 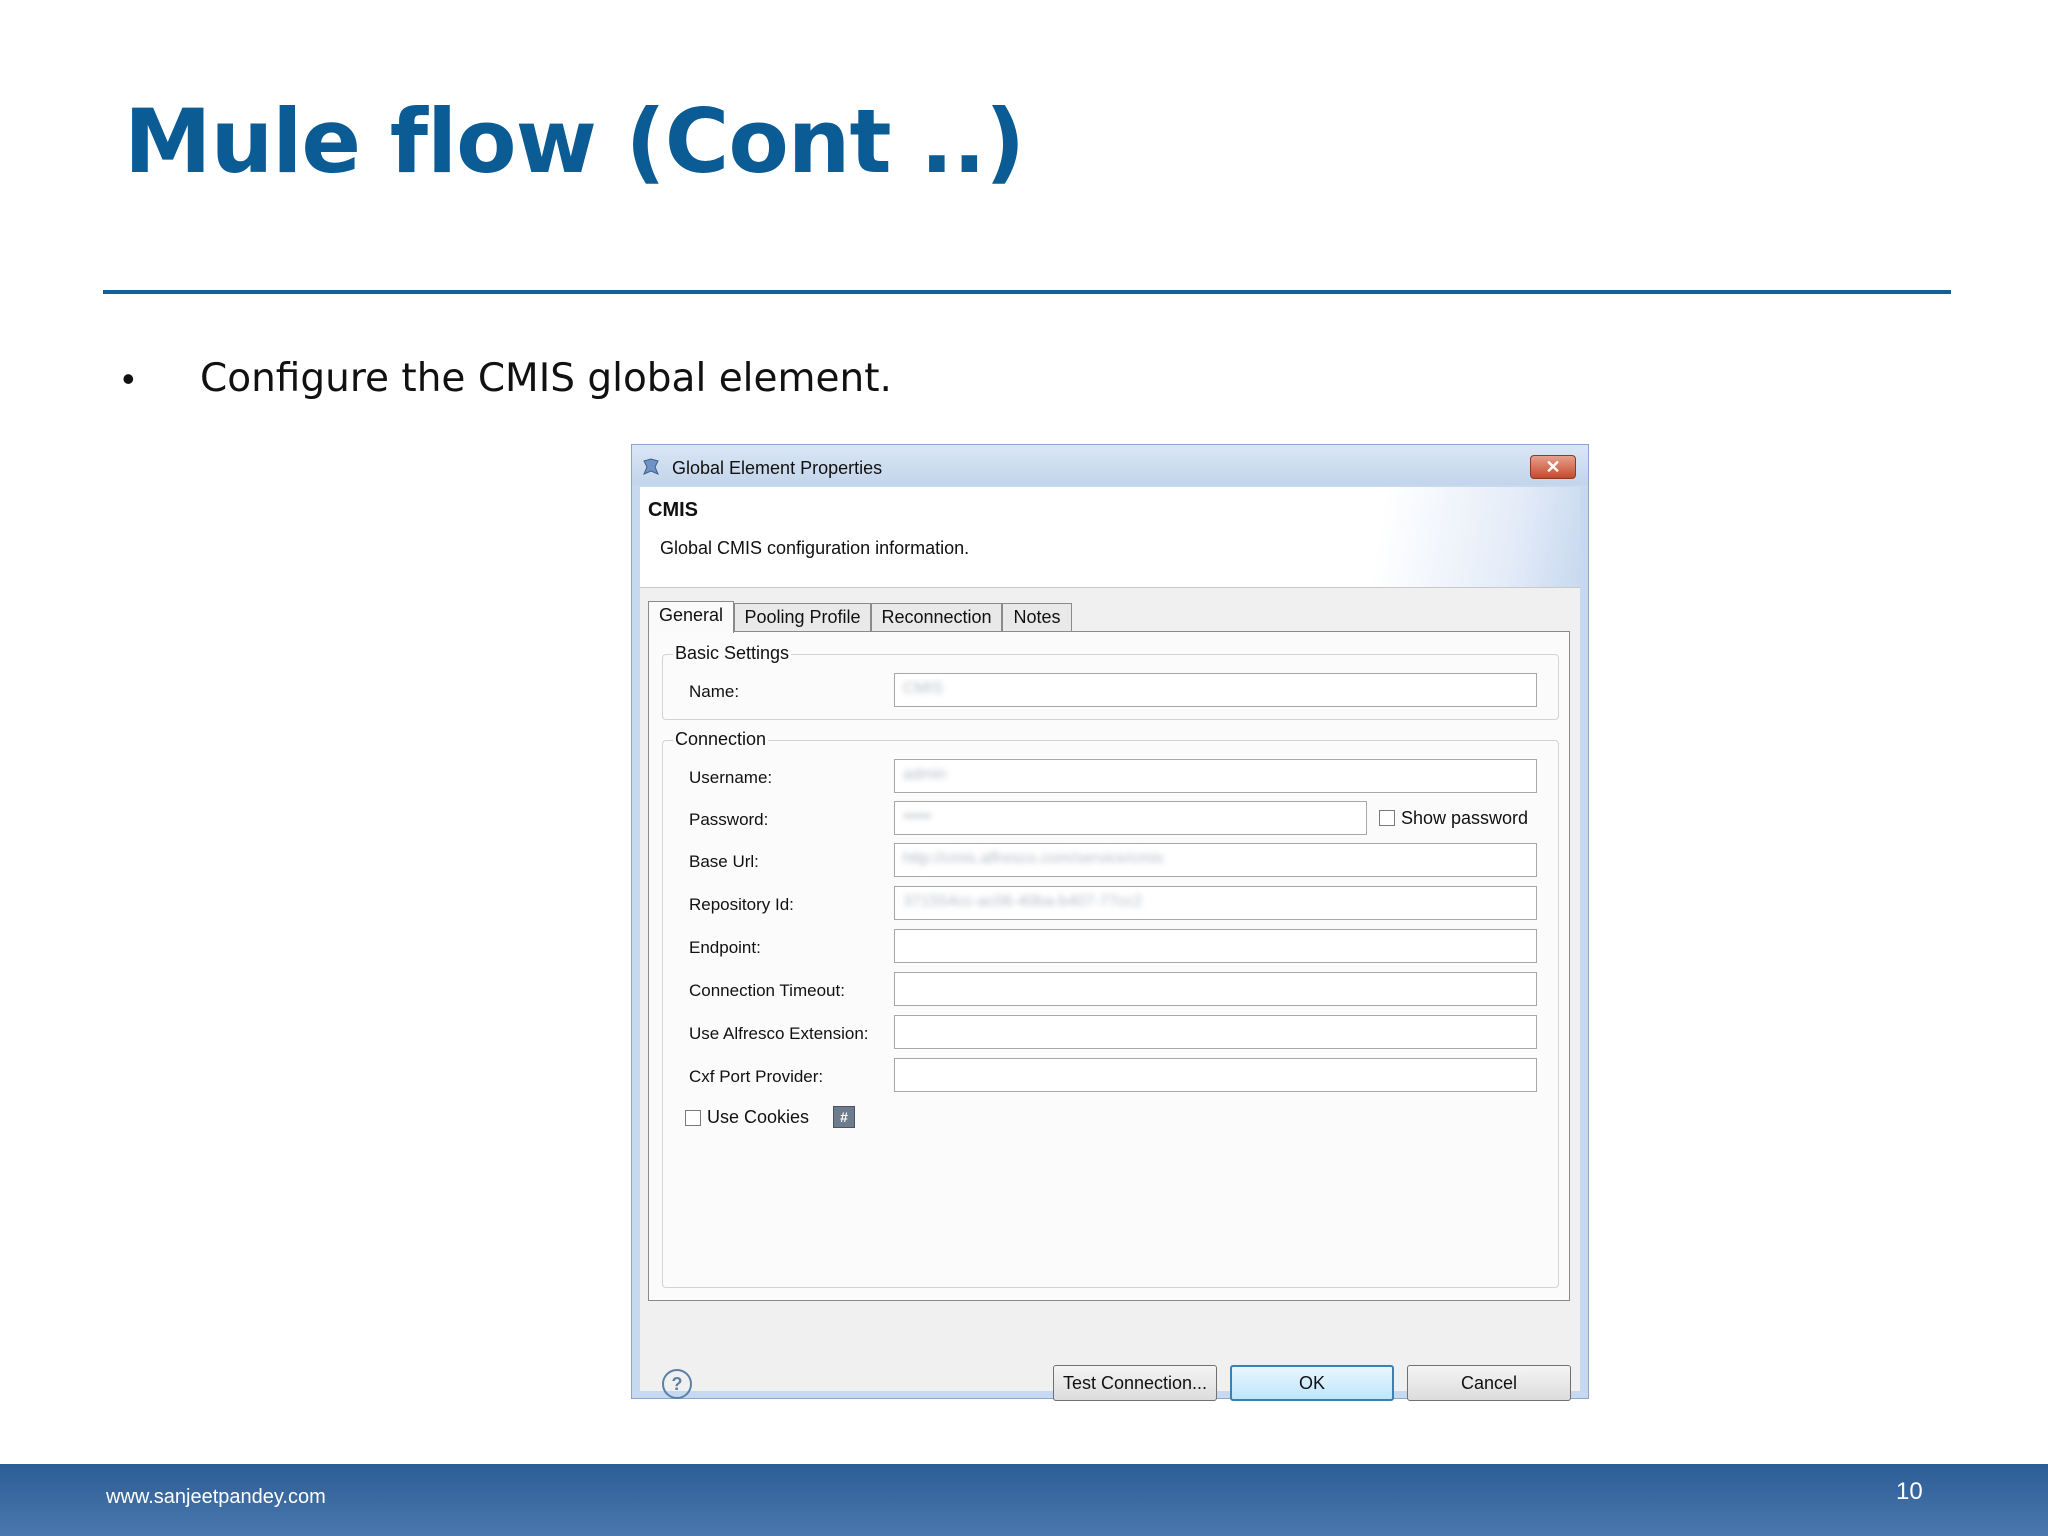 I want to click on base-url-label: Base Url:, so click(x=724, y=861).